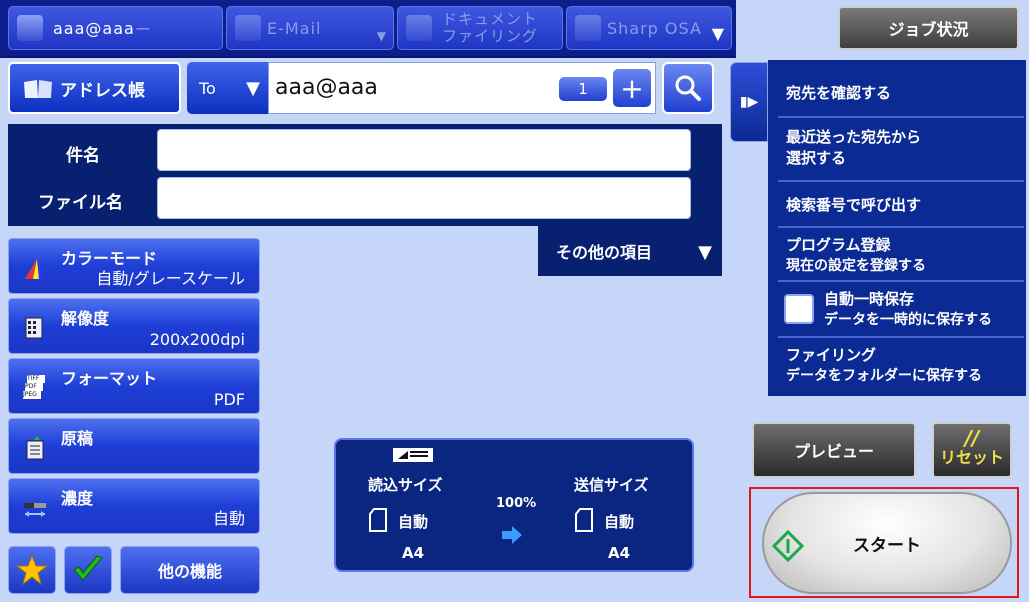 Image resolution: width=1029 pixels, height=602 pixels. I want to click on send-mode-value: 自動, so click(619, 522).